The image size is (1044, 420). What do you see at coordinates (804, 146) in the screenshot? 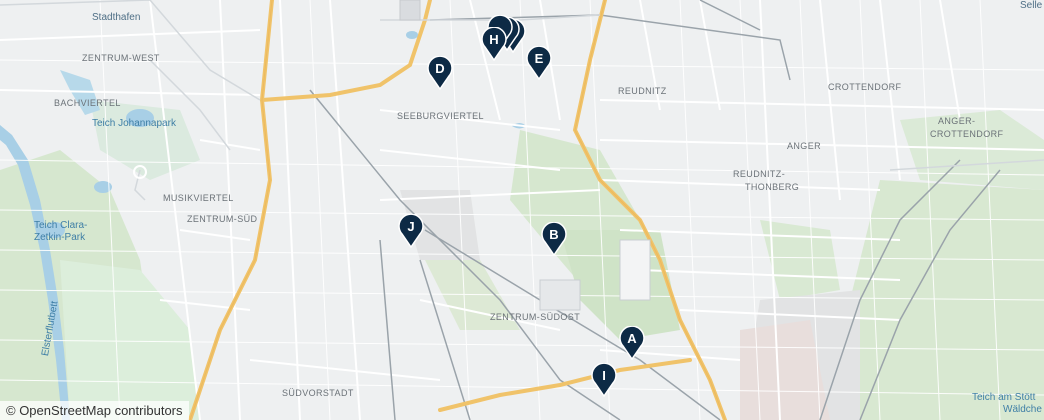
I see `label-anger: ANGER` at bounding box center [804, 146].